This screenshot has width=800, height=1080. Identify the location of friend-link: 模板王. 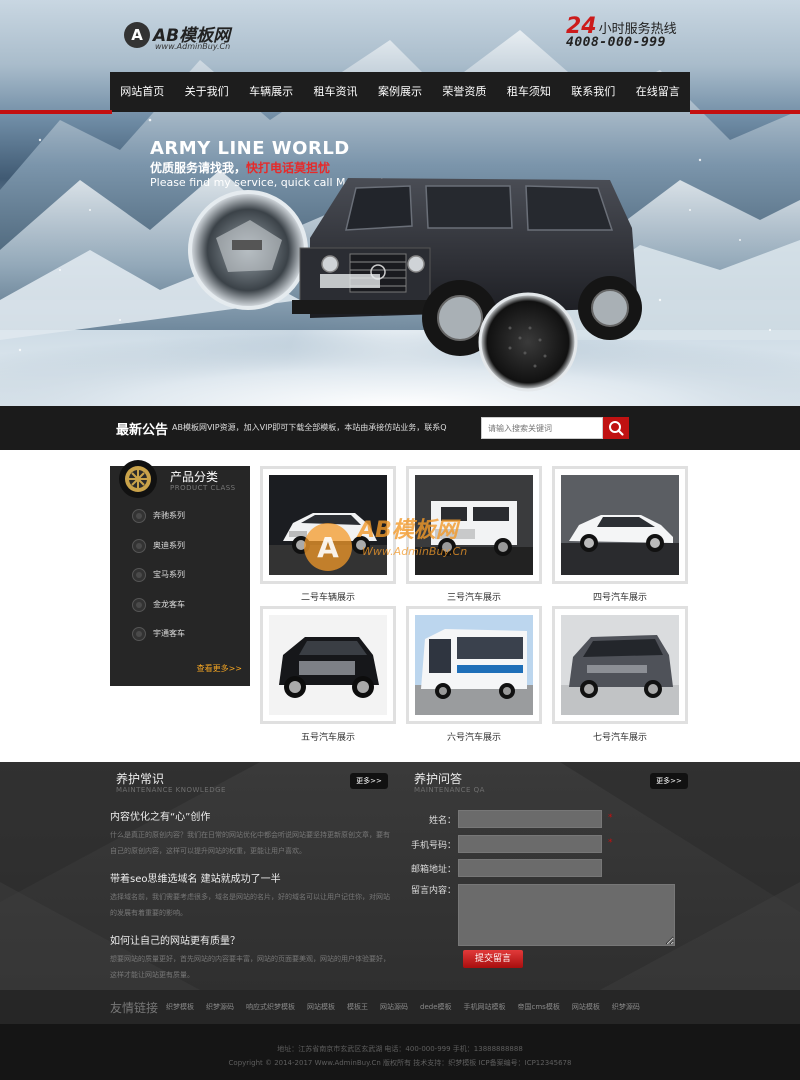
(357, 1007).